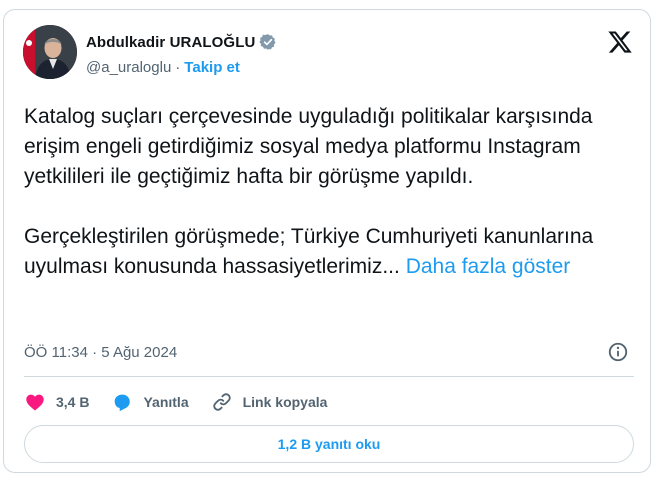  What do you see at coordinates (221, 402) in the screenshot?
I see `link-icon` at bounding box center [221, 402].